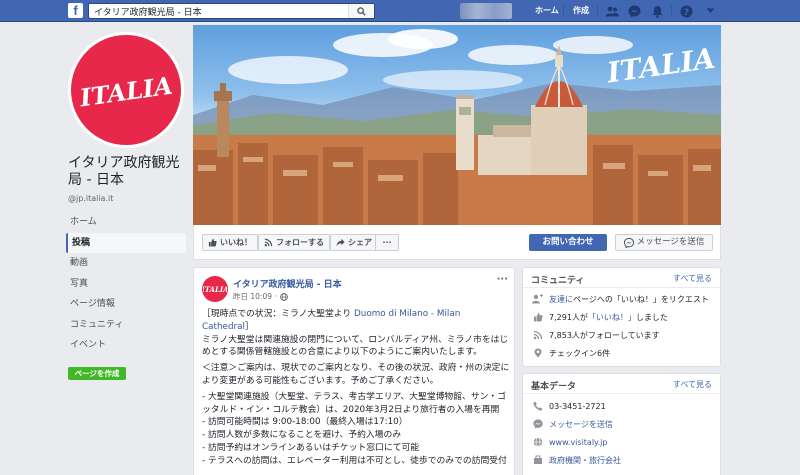 Image resolution: width=800 pixels, height=475 pixels. What do you see at coordinates (486, 11) in the screenshot?
I see `profile-avatar-blurred` at bounding box center [486, 11].